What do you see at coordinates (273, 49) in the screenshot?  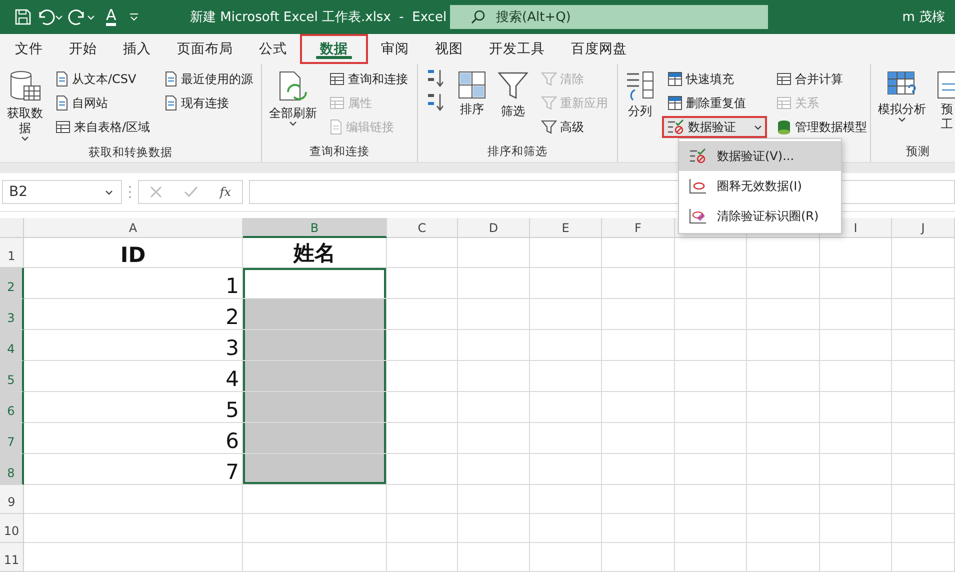 I see `ribbon-tab: 公式` at bounding box center [273, 49].